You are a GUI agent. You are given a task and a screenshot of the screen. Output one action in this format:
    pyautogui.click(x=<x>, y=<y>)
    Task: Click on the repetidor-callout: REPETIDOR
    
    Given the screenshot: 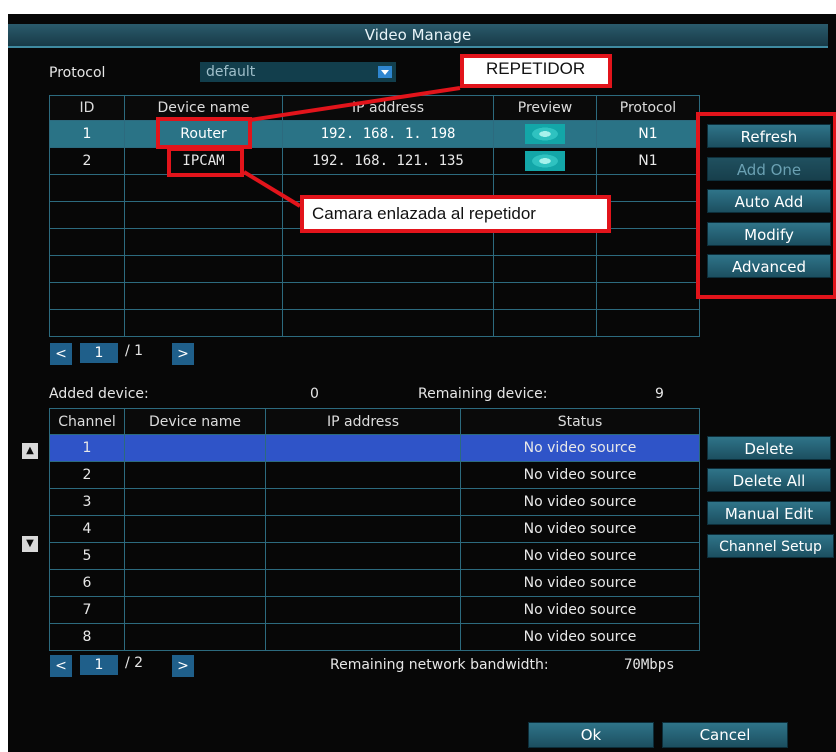 What is the action you would take?
    pyautogui.click(x=536, y=71)
    